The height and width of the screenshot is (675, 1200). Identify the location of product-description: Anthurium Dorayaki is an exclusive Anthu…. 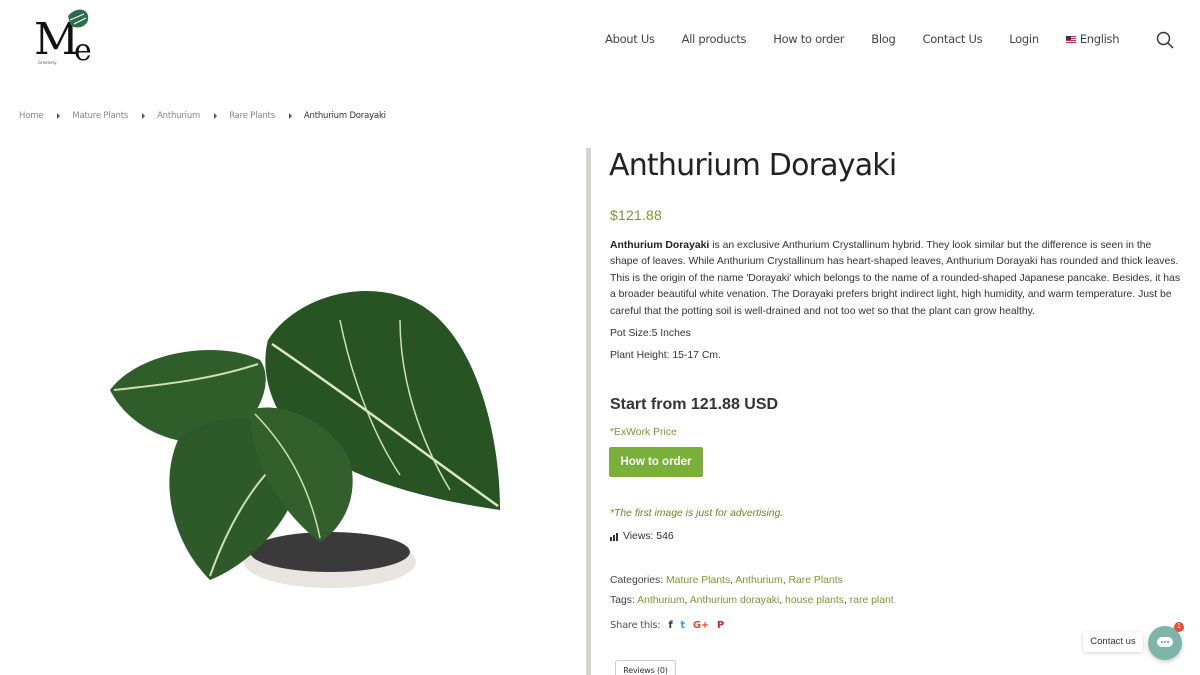
(896, 279).